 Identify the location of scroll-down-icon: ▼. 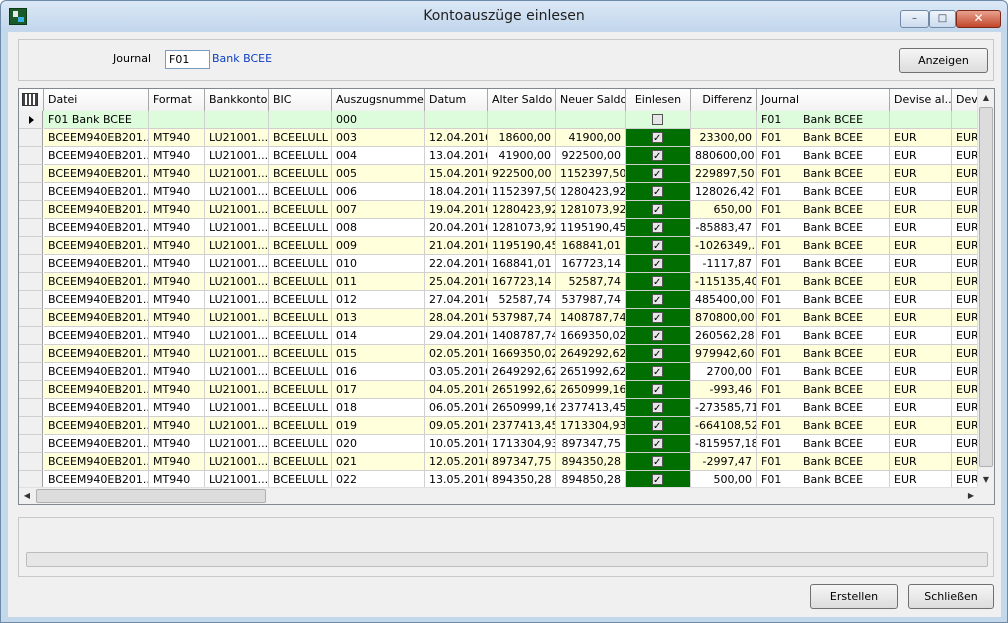
(986, 479).